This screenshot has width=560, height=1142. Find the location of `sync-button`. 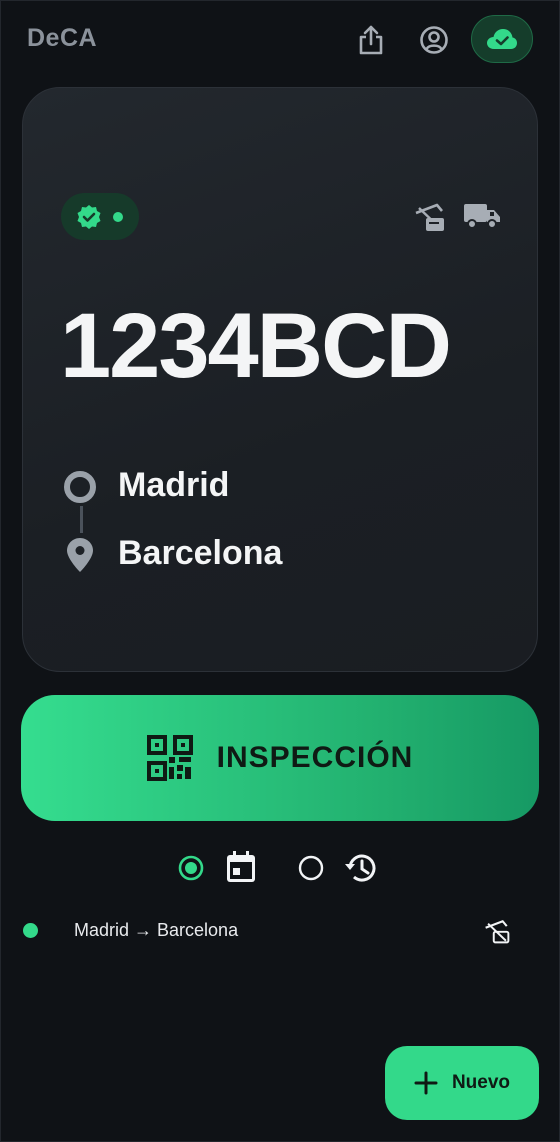

sync-button is located at coordinates (502, 39).